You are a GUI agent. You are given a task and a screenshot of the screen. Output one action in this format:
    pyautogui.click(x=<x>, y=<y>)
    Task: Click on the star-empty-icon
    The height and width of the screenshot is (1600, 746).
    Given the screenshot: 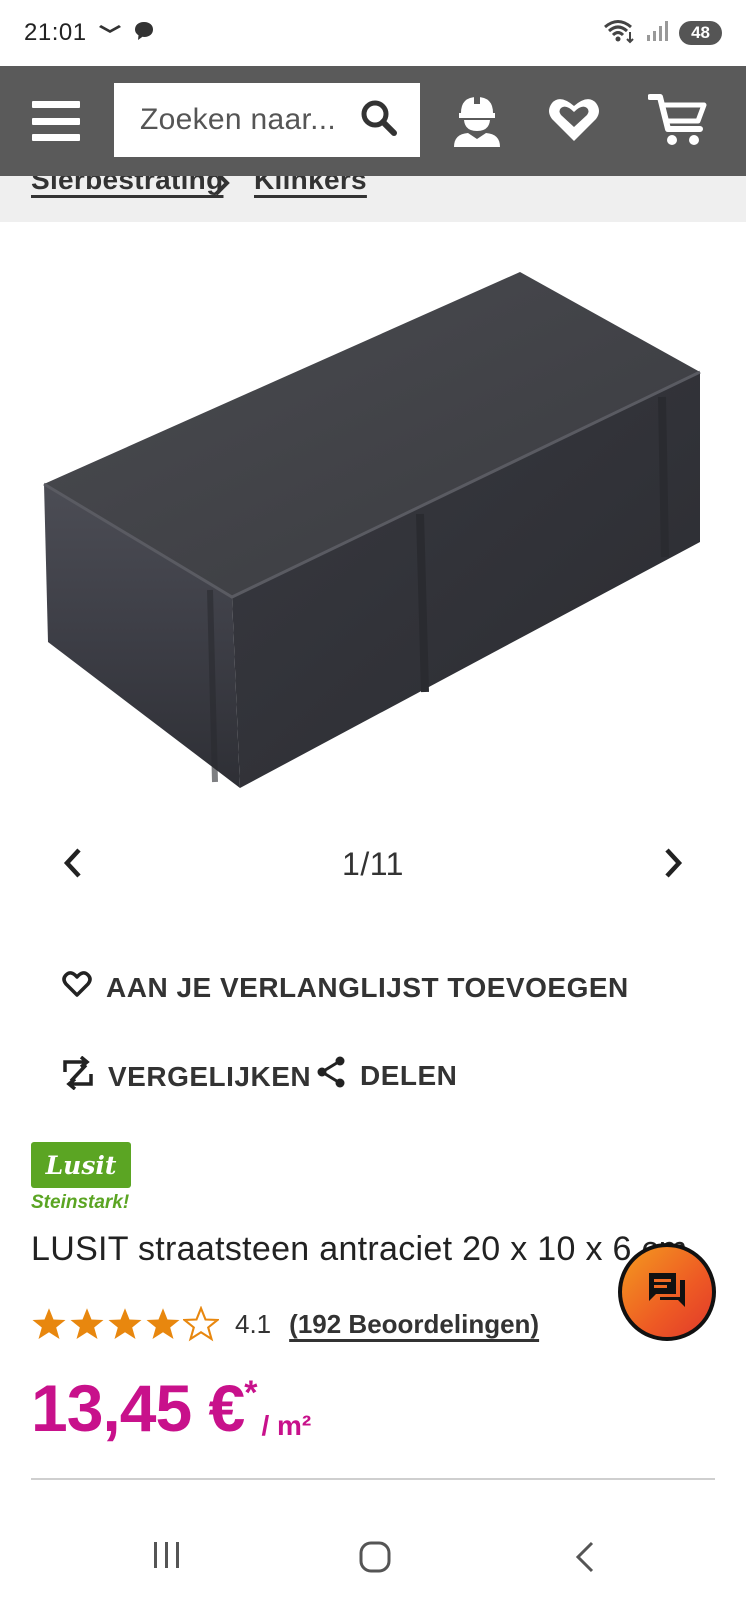 What is the action you would take?
    pyautogui.click(x=201, y=1324)
    